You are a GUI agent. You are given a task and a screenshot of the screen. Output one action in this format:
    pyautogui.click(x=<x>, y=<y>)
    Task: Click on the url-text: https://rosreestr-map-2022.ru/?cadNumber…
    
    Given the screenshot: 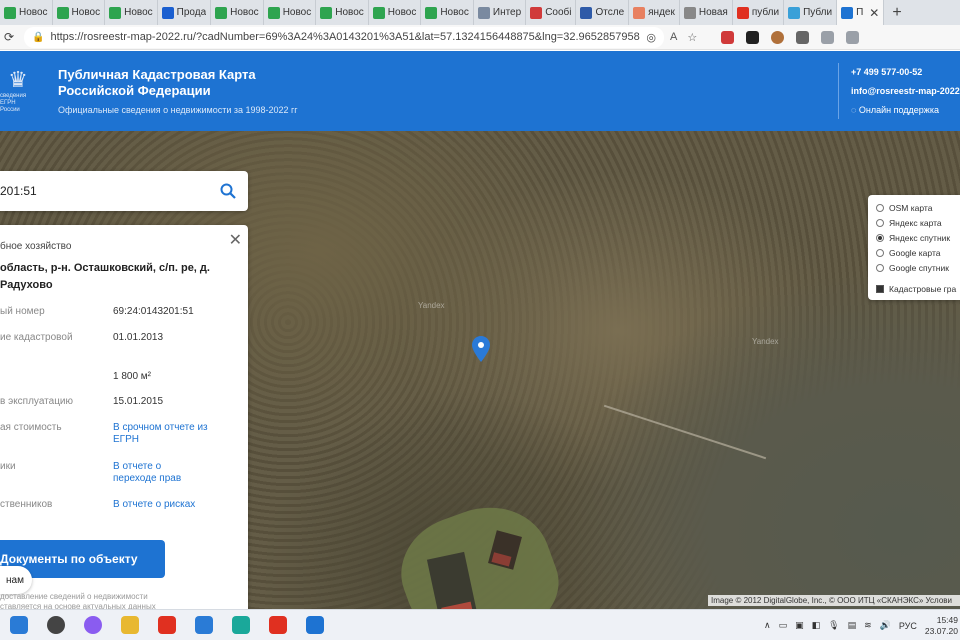 What is the action you would take?
    pyautogui.click(x=345, y=37)
    